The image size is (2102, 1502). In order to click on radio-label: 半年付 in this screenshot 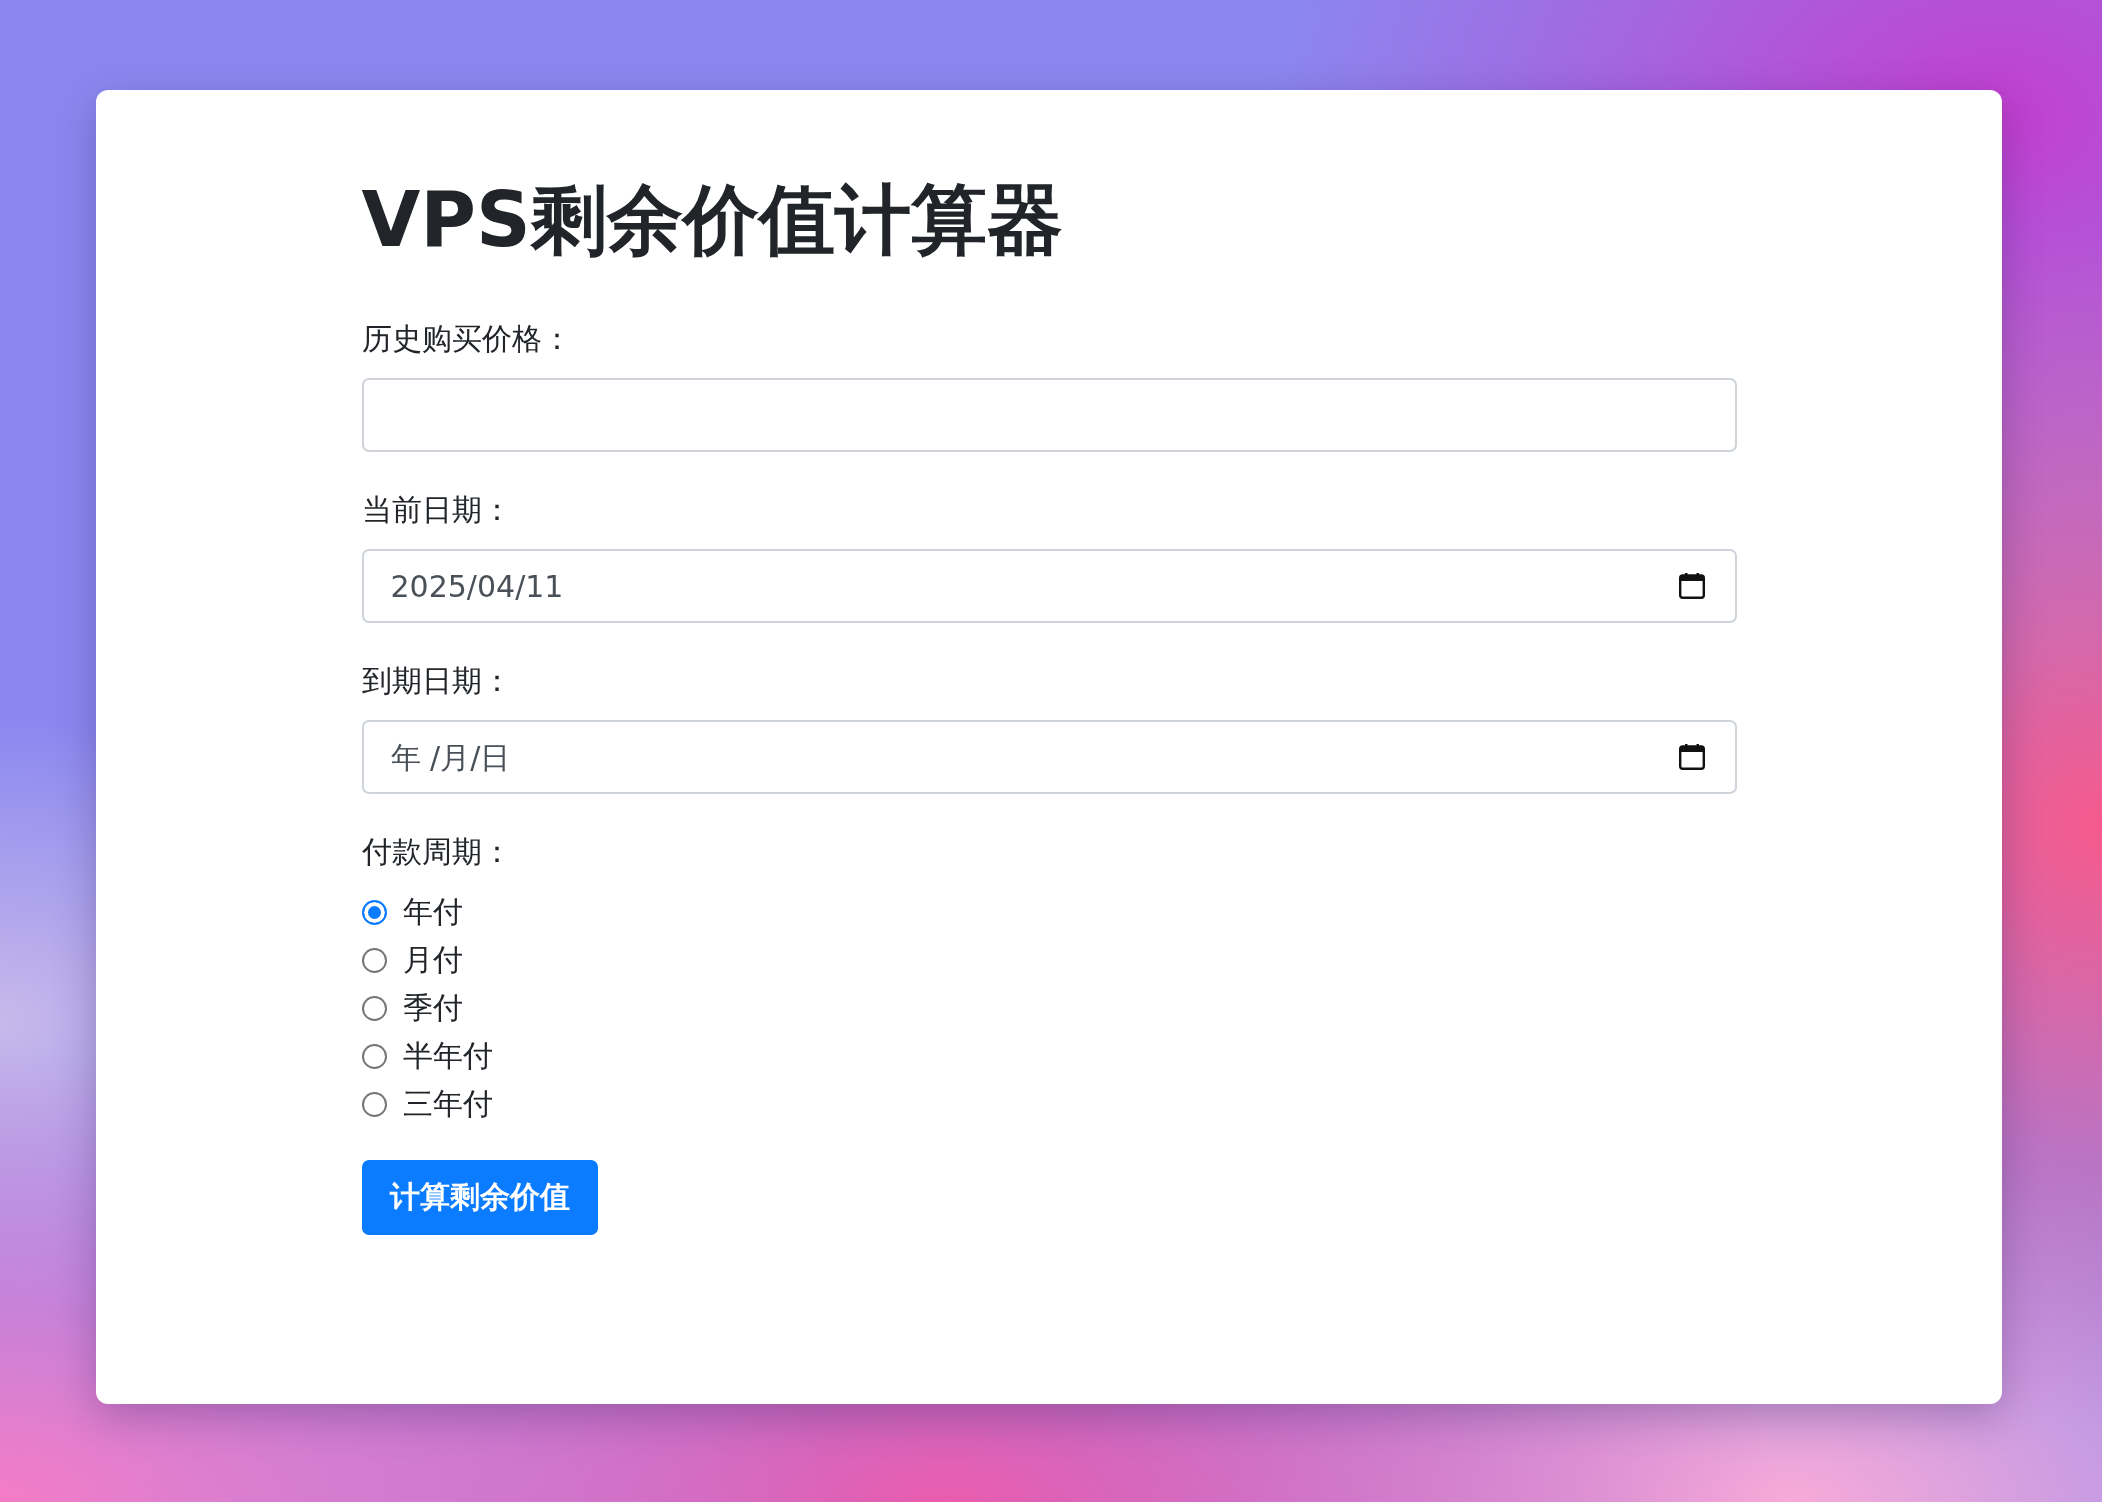, I will do `click(447, 1056)`.